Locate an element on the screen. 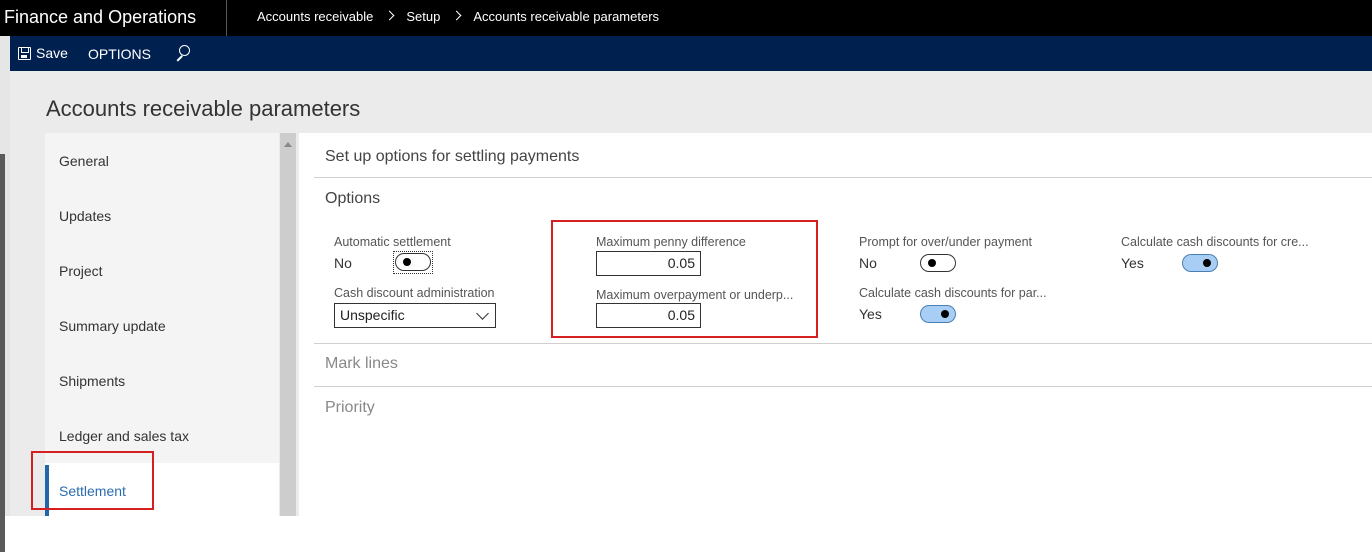 The image size is (1372, 552). highlight-box-penny-fields is located at coordinates (684, 279).